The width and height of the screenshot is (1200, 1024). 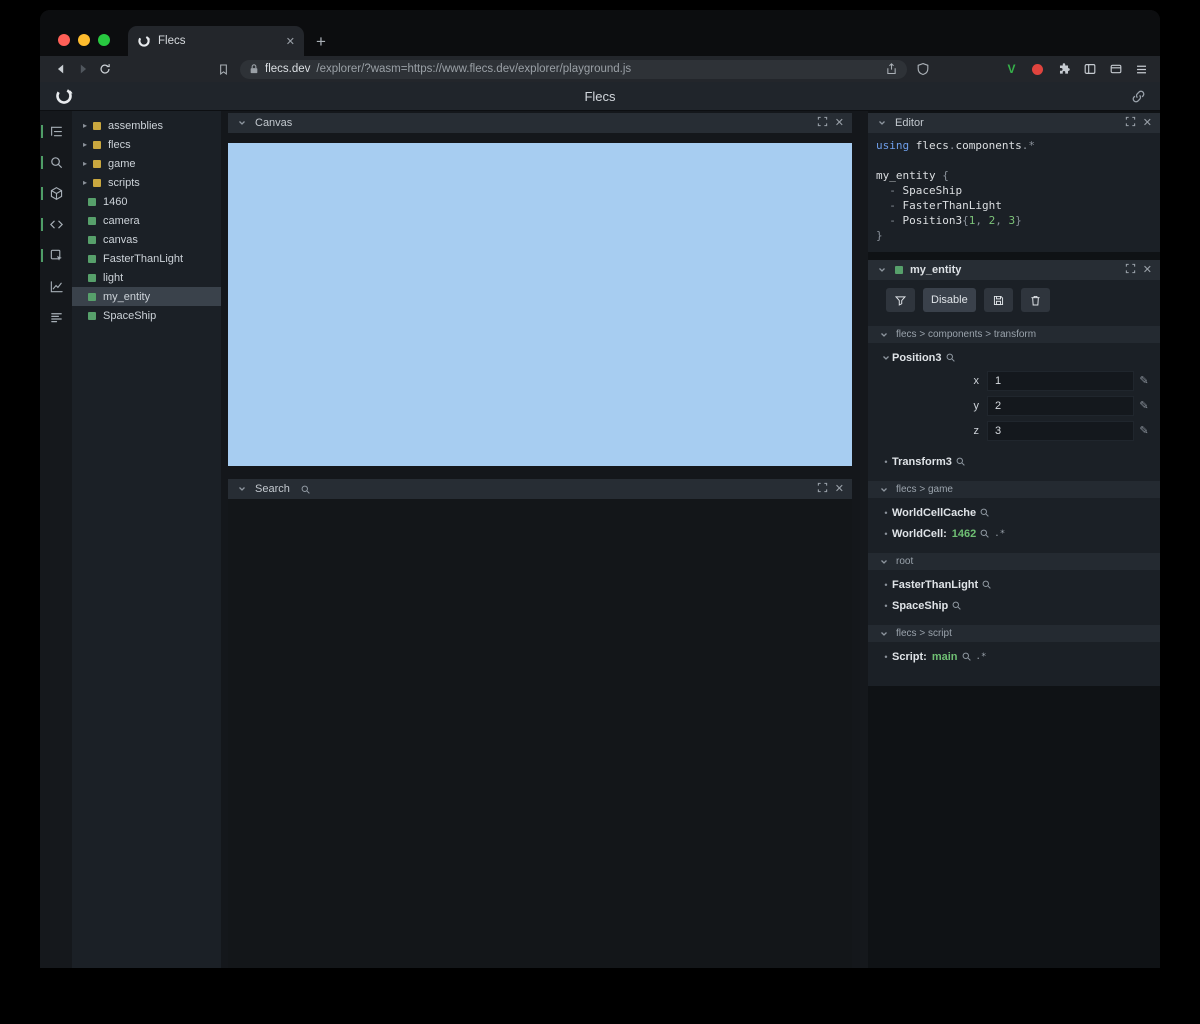 I want to click on bookmark-icon, so click(x=223, y=69).